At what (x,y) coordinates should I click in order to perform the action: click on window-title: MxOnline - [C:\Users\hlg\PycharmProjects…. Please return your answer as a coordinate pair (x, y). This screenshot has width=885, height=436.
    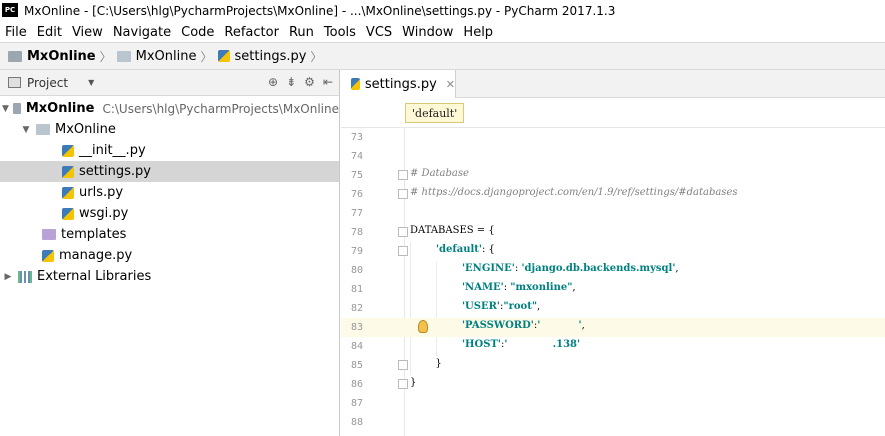
    Looking at the image, I should click on (320, 11).